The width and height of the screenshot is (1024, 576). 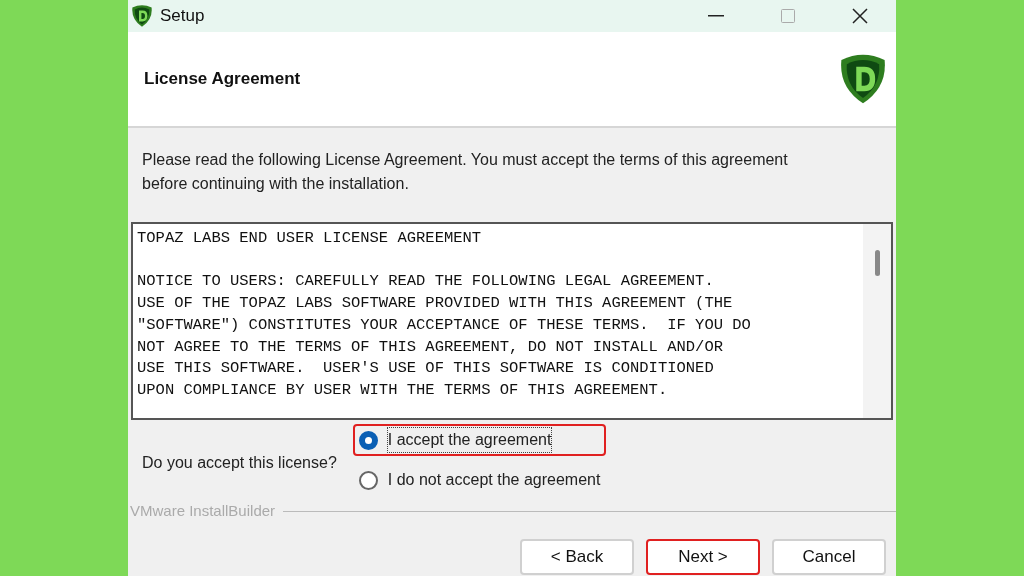 What do you see at coordinates (403, 390) in the screenshot?
I see `license-line: UPON COMPLIANCE BY USER WITH THE TERMS OF THIS AGREEMENT.` at bounding box center [403, 390].